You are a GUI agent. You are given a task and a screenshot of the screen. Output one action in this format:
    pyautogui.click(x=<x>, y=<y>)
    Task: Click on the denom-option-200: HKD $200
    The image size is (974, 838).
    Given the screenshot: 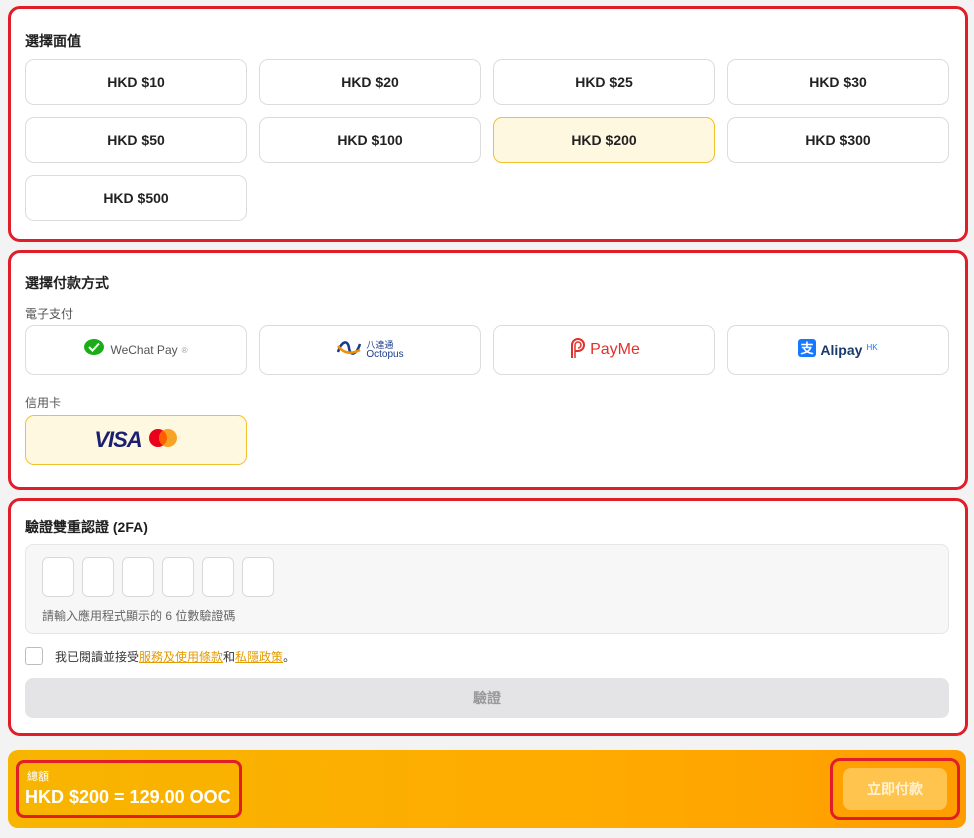 What is the action you would take?
    pyautogui.click(x=604, y=140)
    